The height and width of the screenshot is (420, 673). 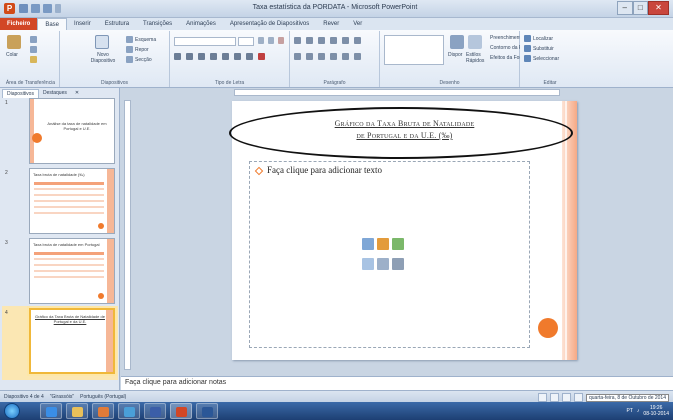 What do you see at coordinates (14, 42) in the screenshot?
I see `paste-icon` at bounding box center [14, 42].